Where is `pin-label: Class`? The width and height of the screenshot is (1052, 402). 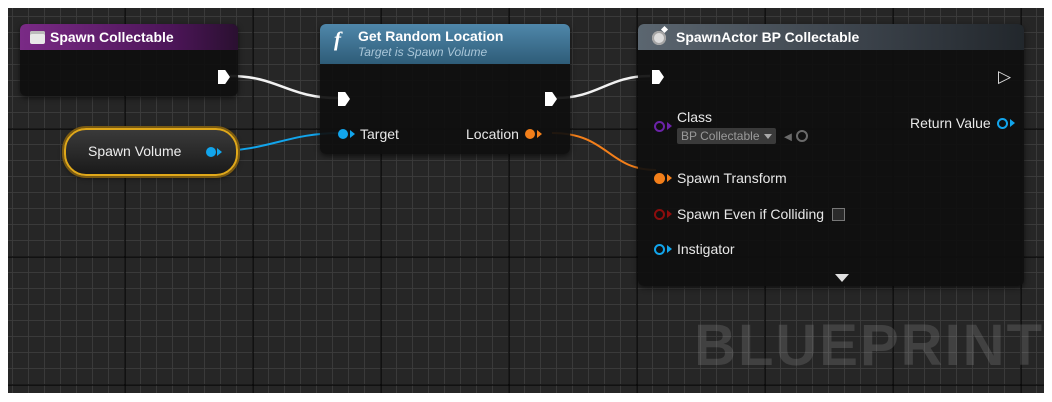 pin-label: Class is located at coordinates (695, 117).